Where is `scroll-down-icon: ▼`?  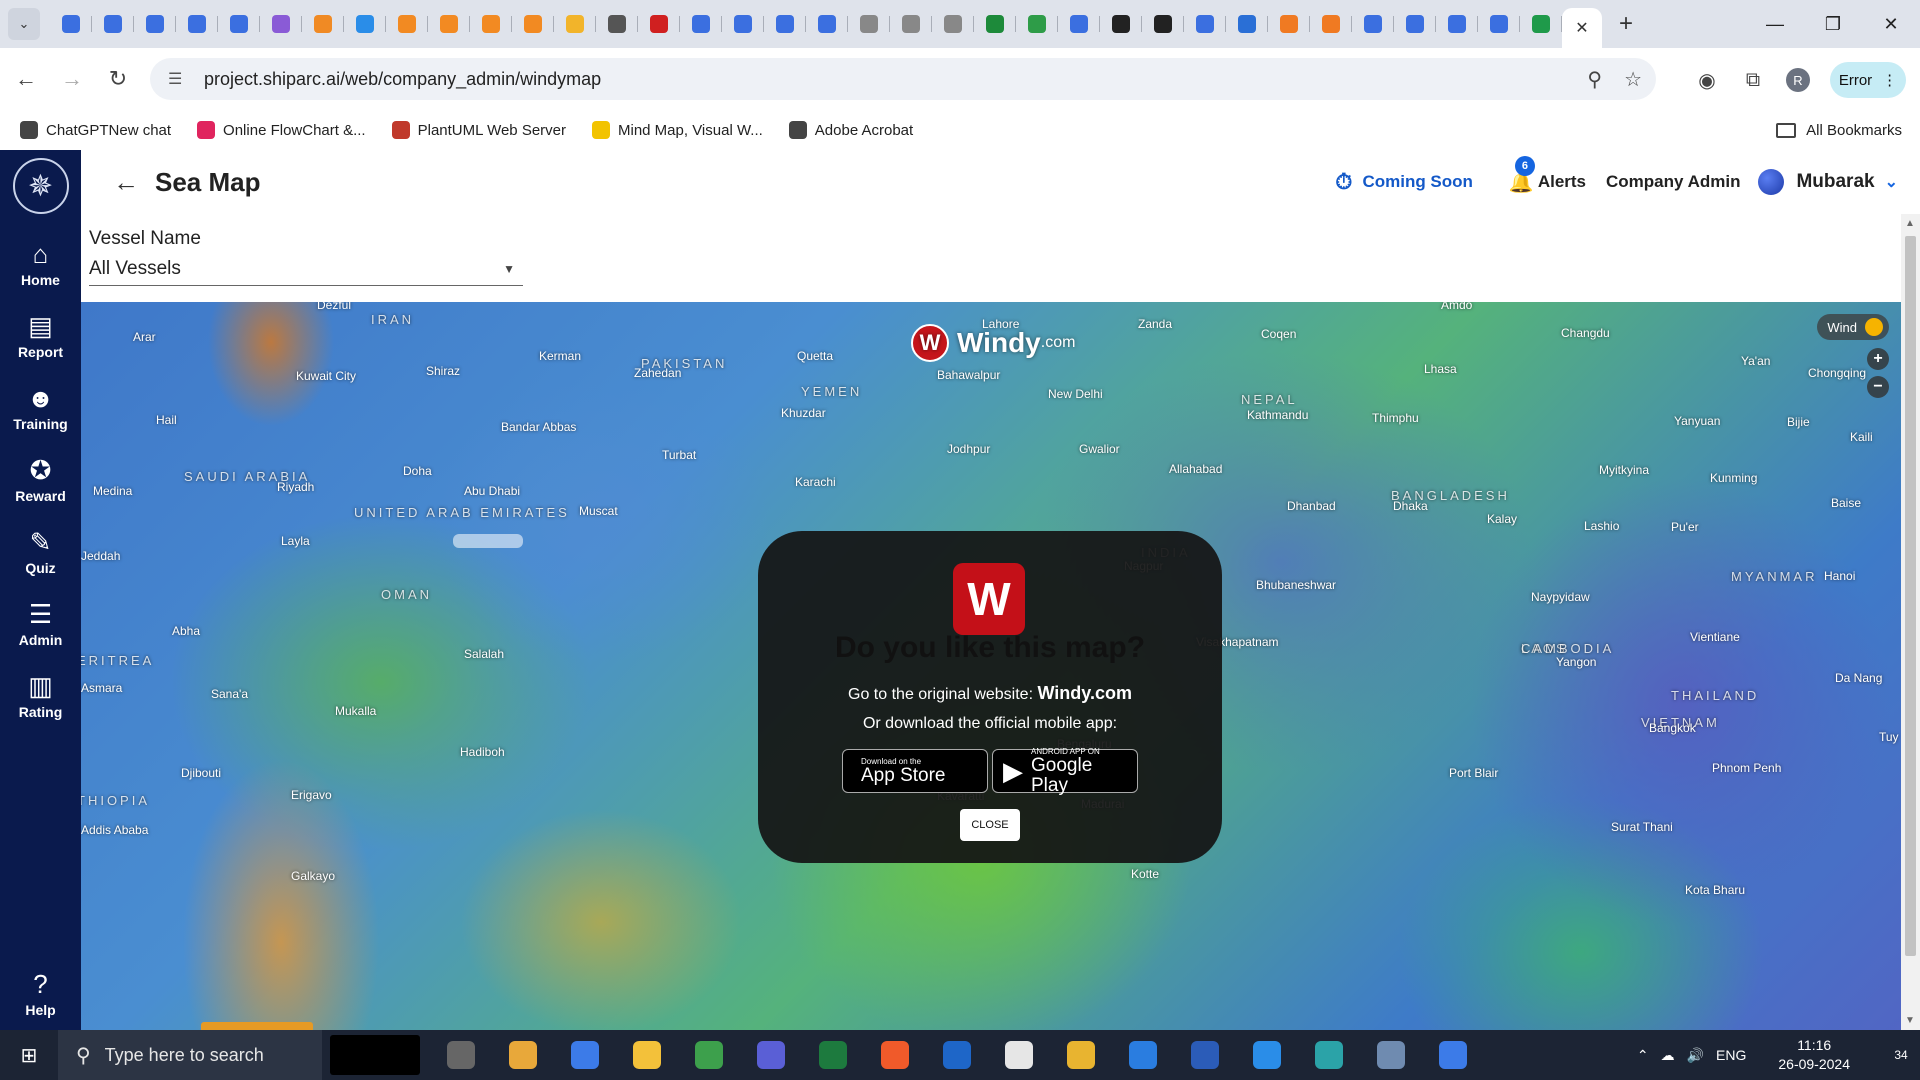
scroll-down-icon: ▼ is located at coordinates (1910, 1020).